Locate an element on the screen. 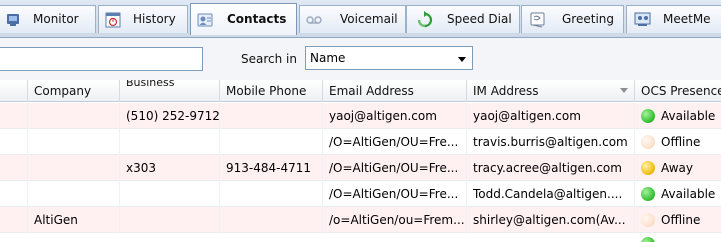 The image size is (721, 242). column-header-label: Business is located at coordinates (150, 84).